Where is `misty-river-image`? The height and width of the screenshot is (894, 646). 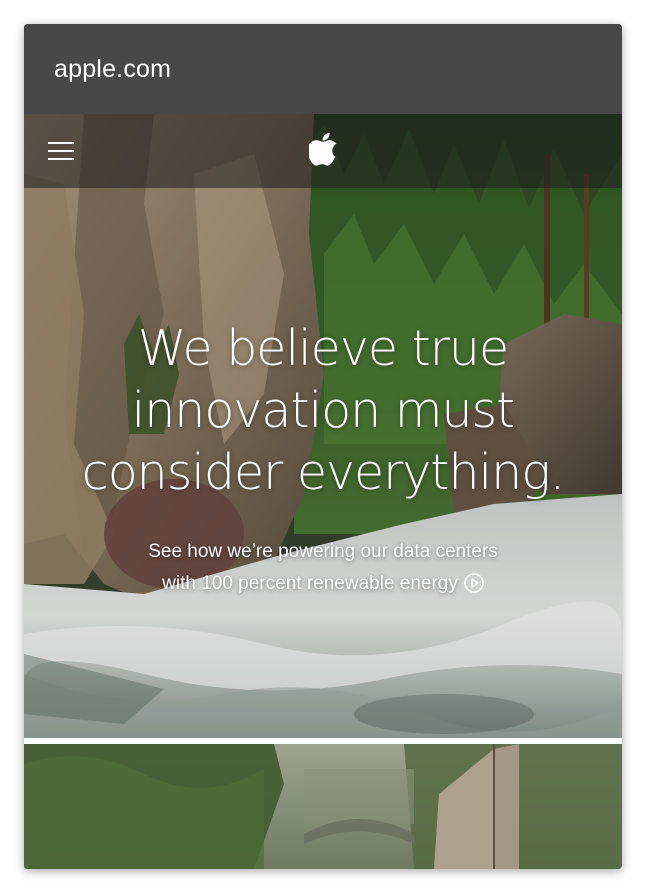 misty-river-image is located at coordinates (323, 806).